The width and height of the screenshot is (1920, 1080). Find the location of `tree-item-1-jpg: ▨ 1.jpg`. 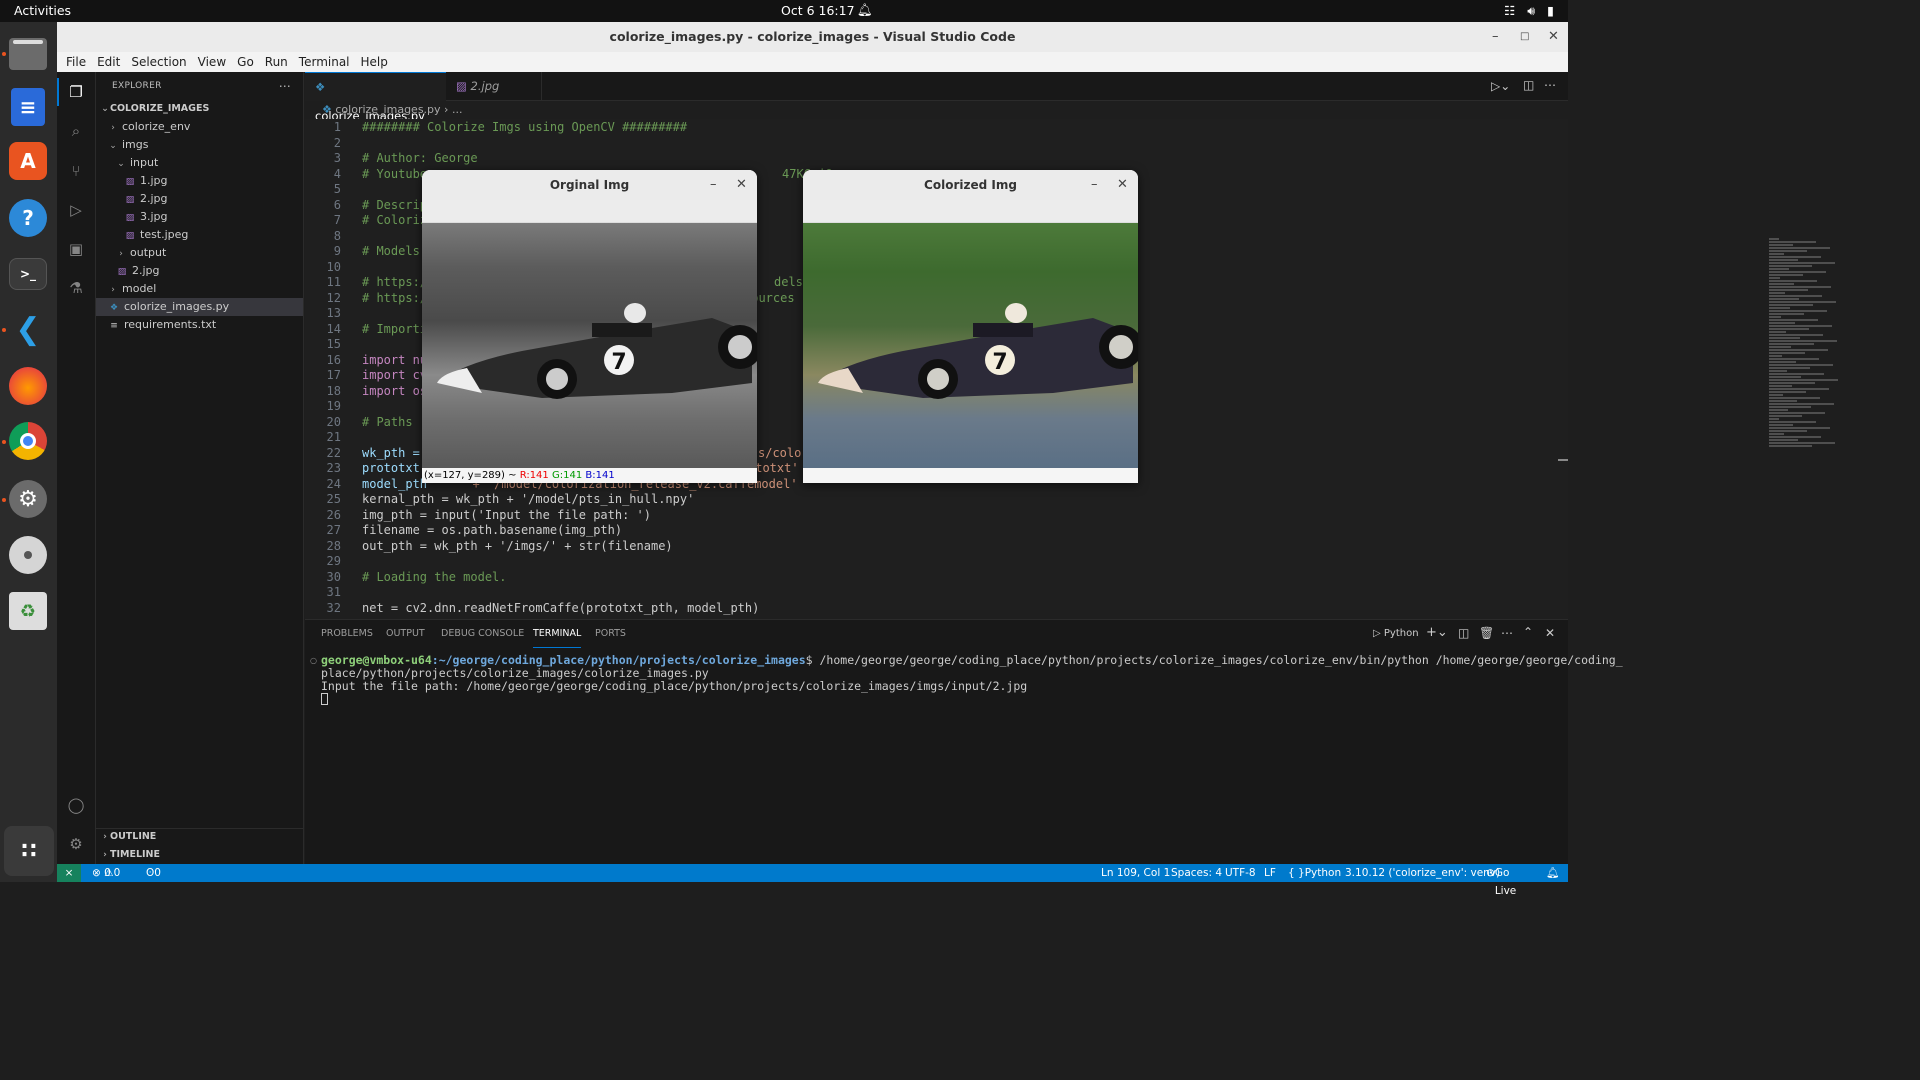

tree-item-1-jpg: ▨ 1.jpg is located at coordinates (199, 181).